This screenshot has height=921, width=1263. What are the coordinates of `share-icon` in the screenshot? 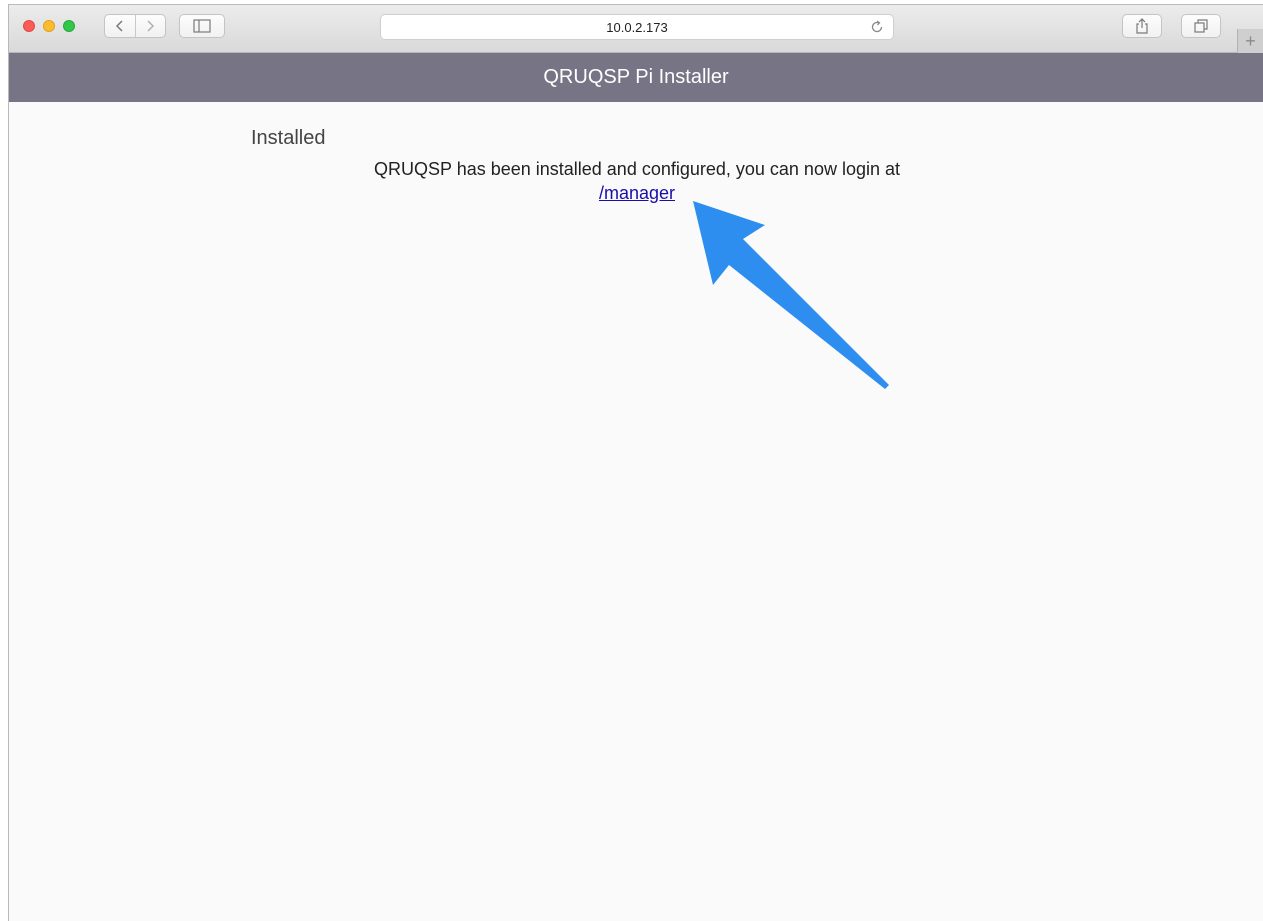 It's located at (1142, 26).